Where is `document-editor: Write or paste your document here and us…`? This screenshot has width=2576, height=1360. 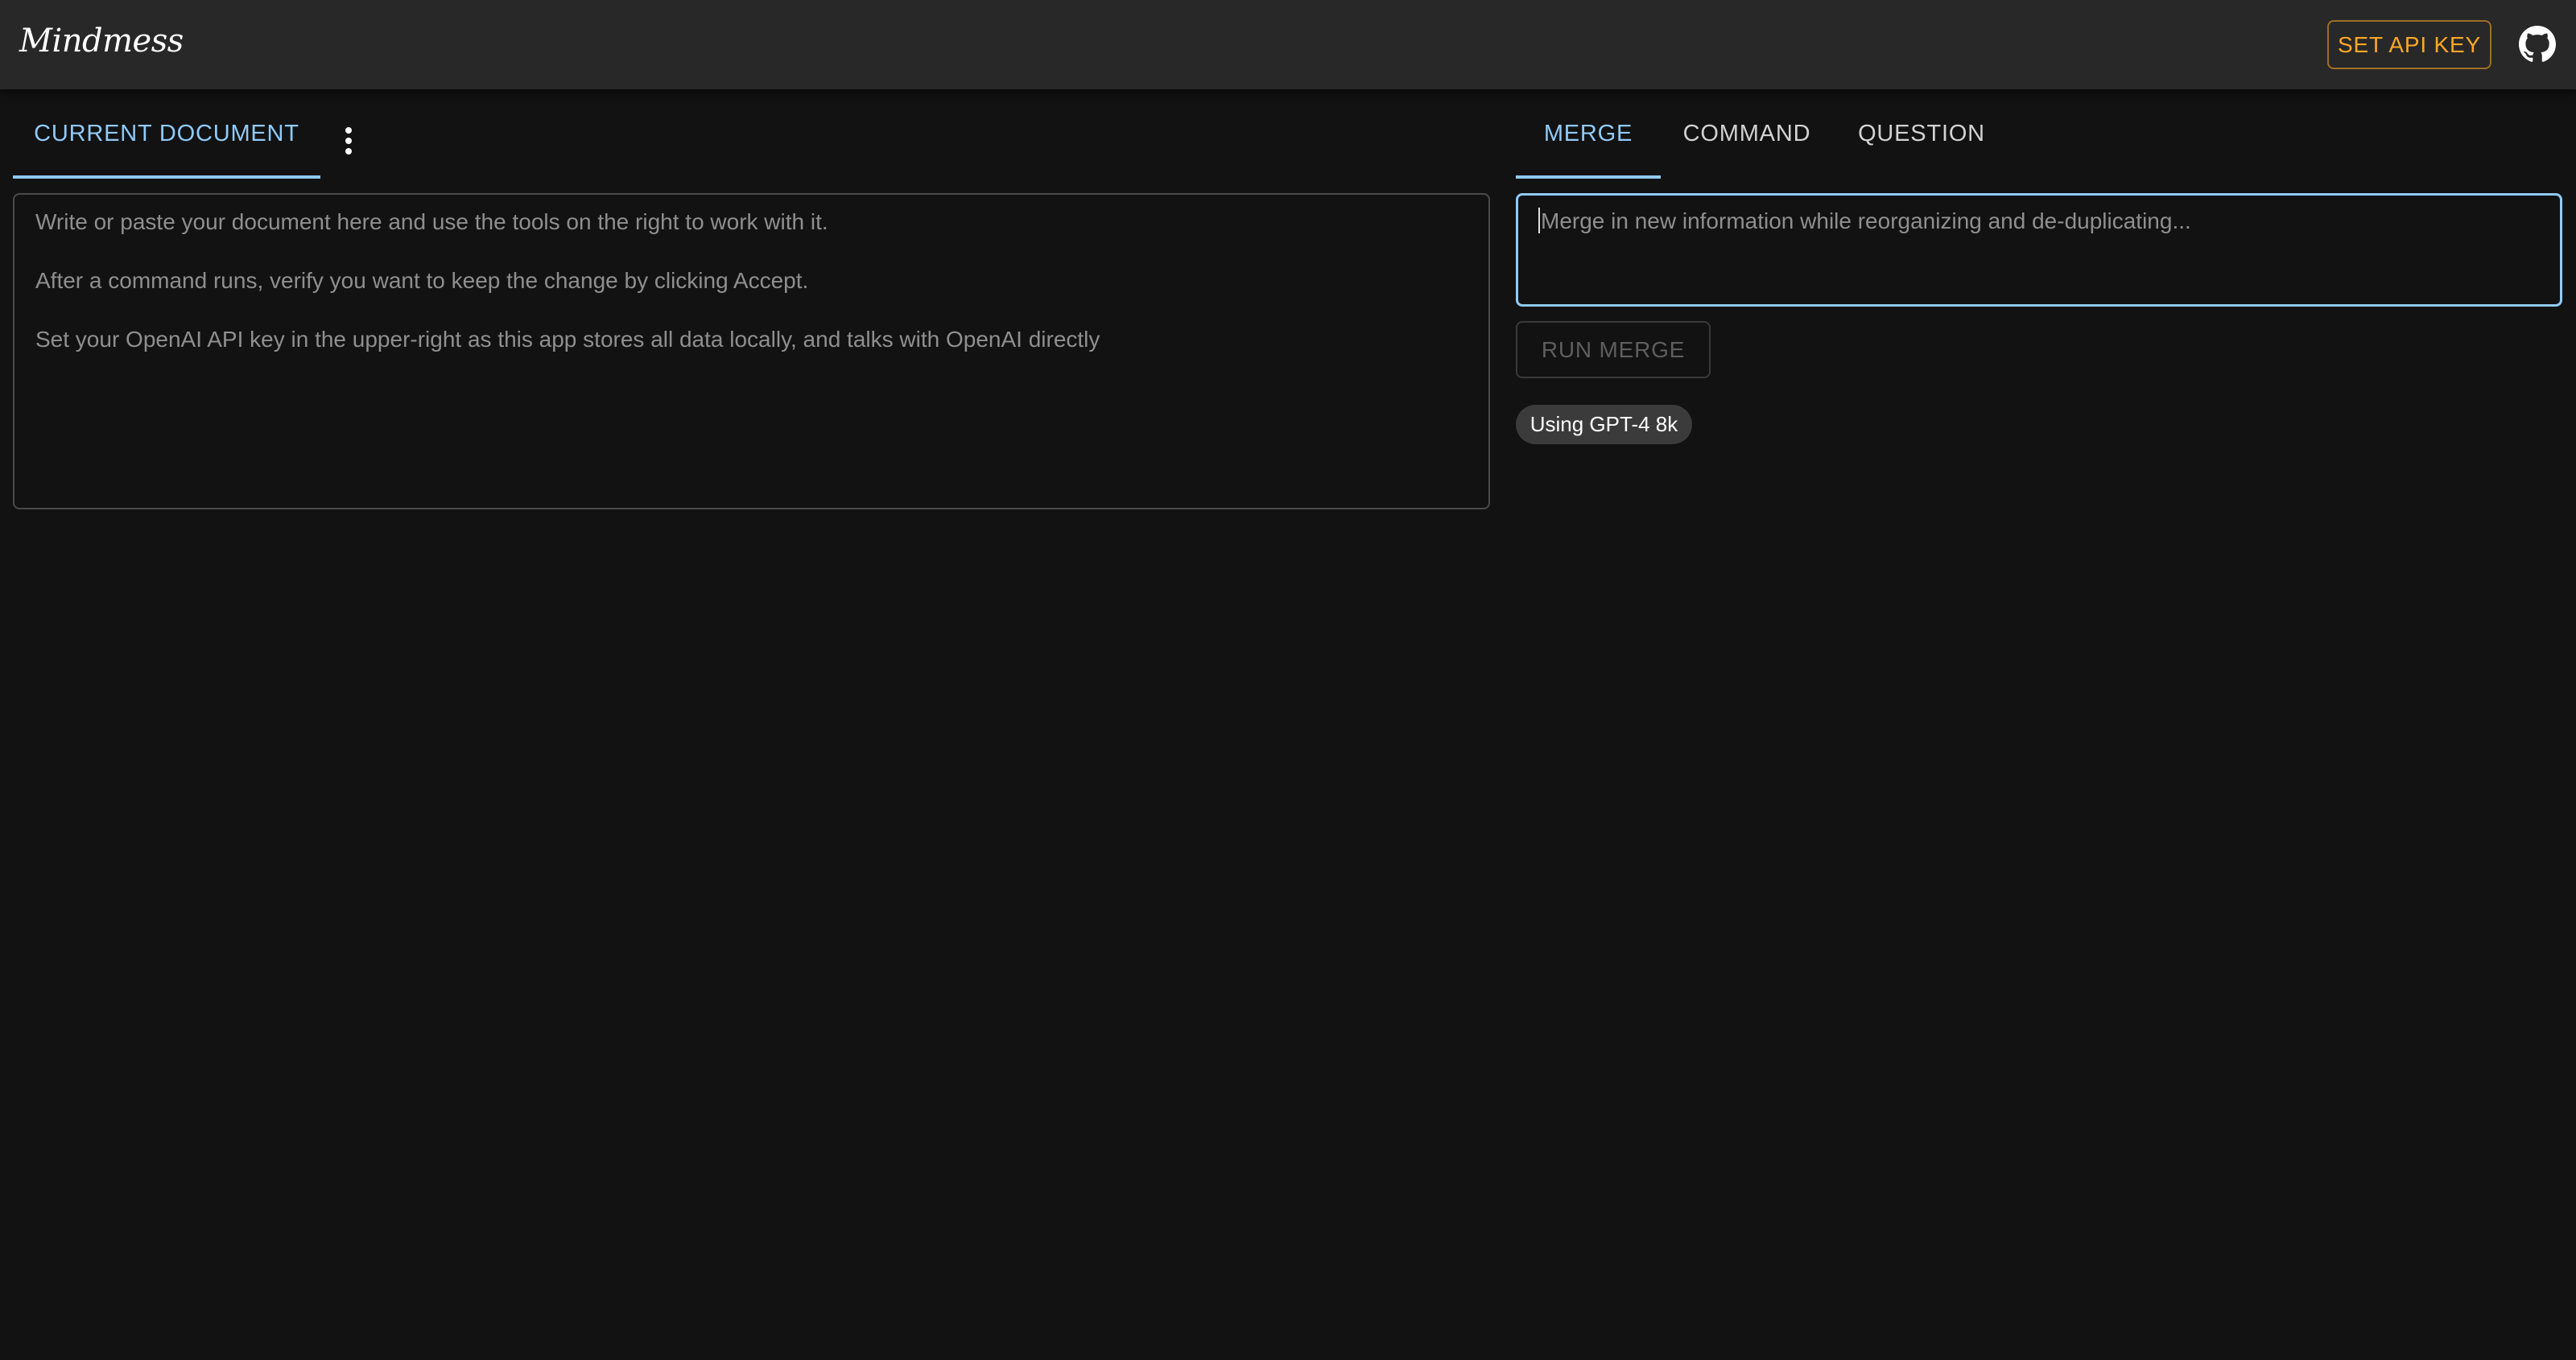 document-editor: Write or paste your document here and us… is located at coordinates (751, 351).